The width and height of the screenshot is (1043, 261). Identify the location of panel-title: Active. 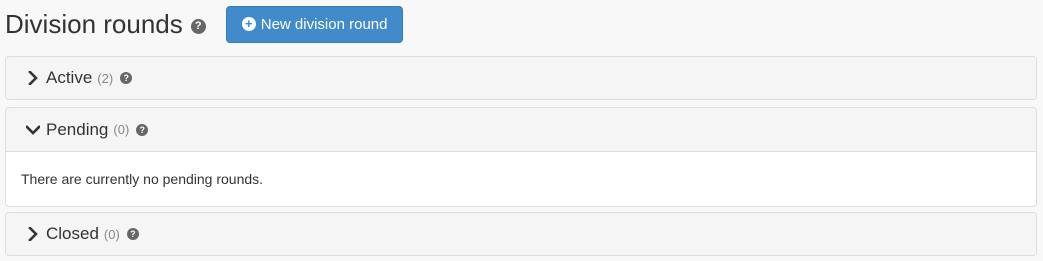
(69, 77).